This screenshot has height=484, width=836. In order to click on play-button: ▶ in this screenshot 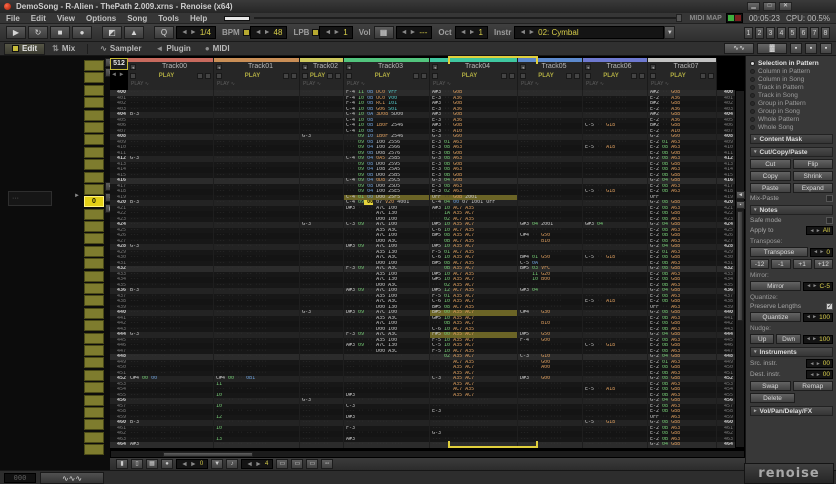, I will do `click(16, 32)`.